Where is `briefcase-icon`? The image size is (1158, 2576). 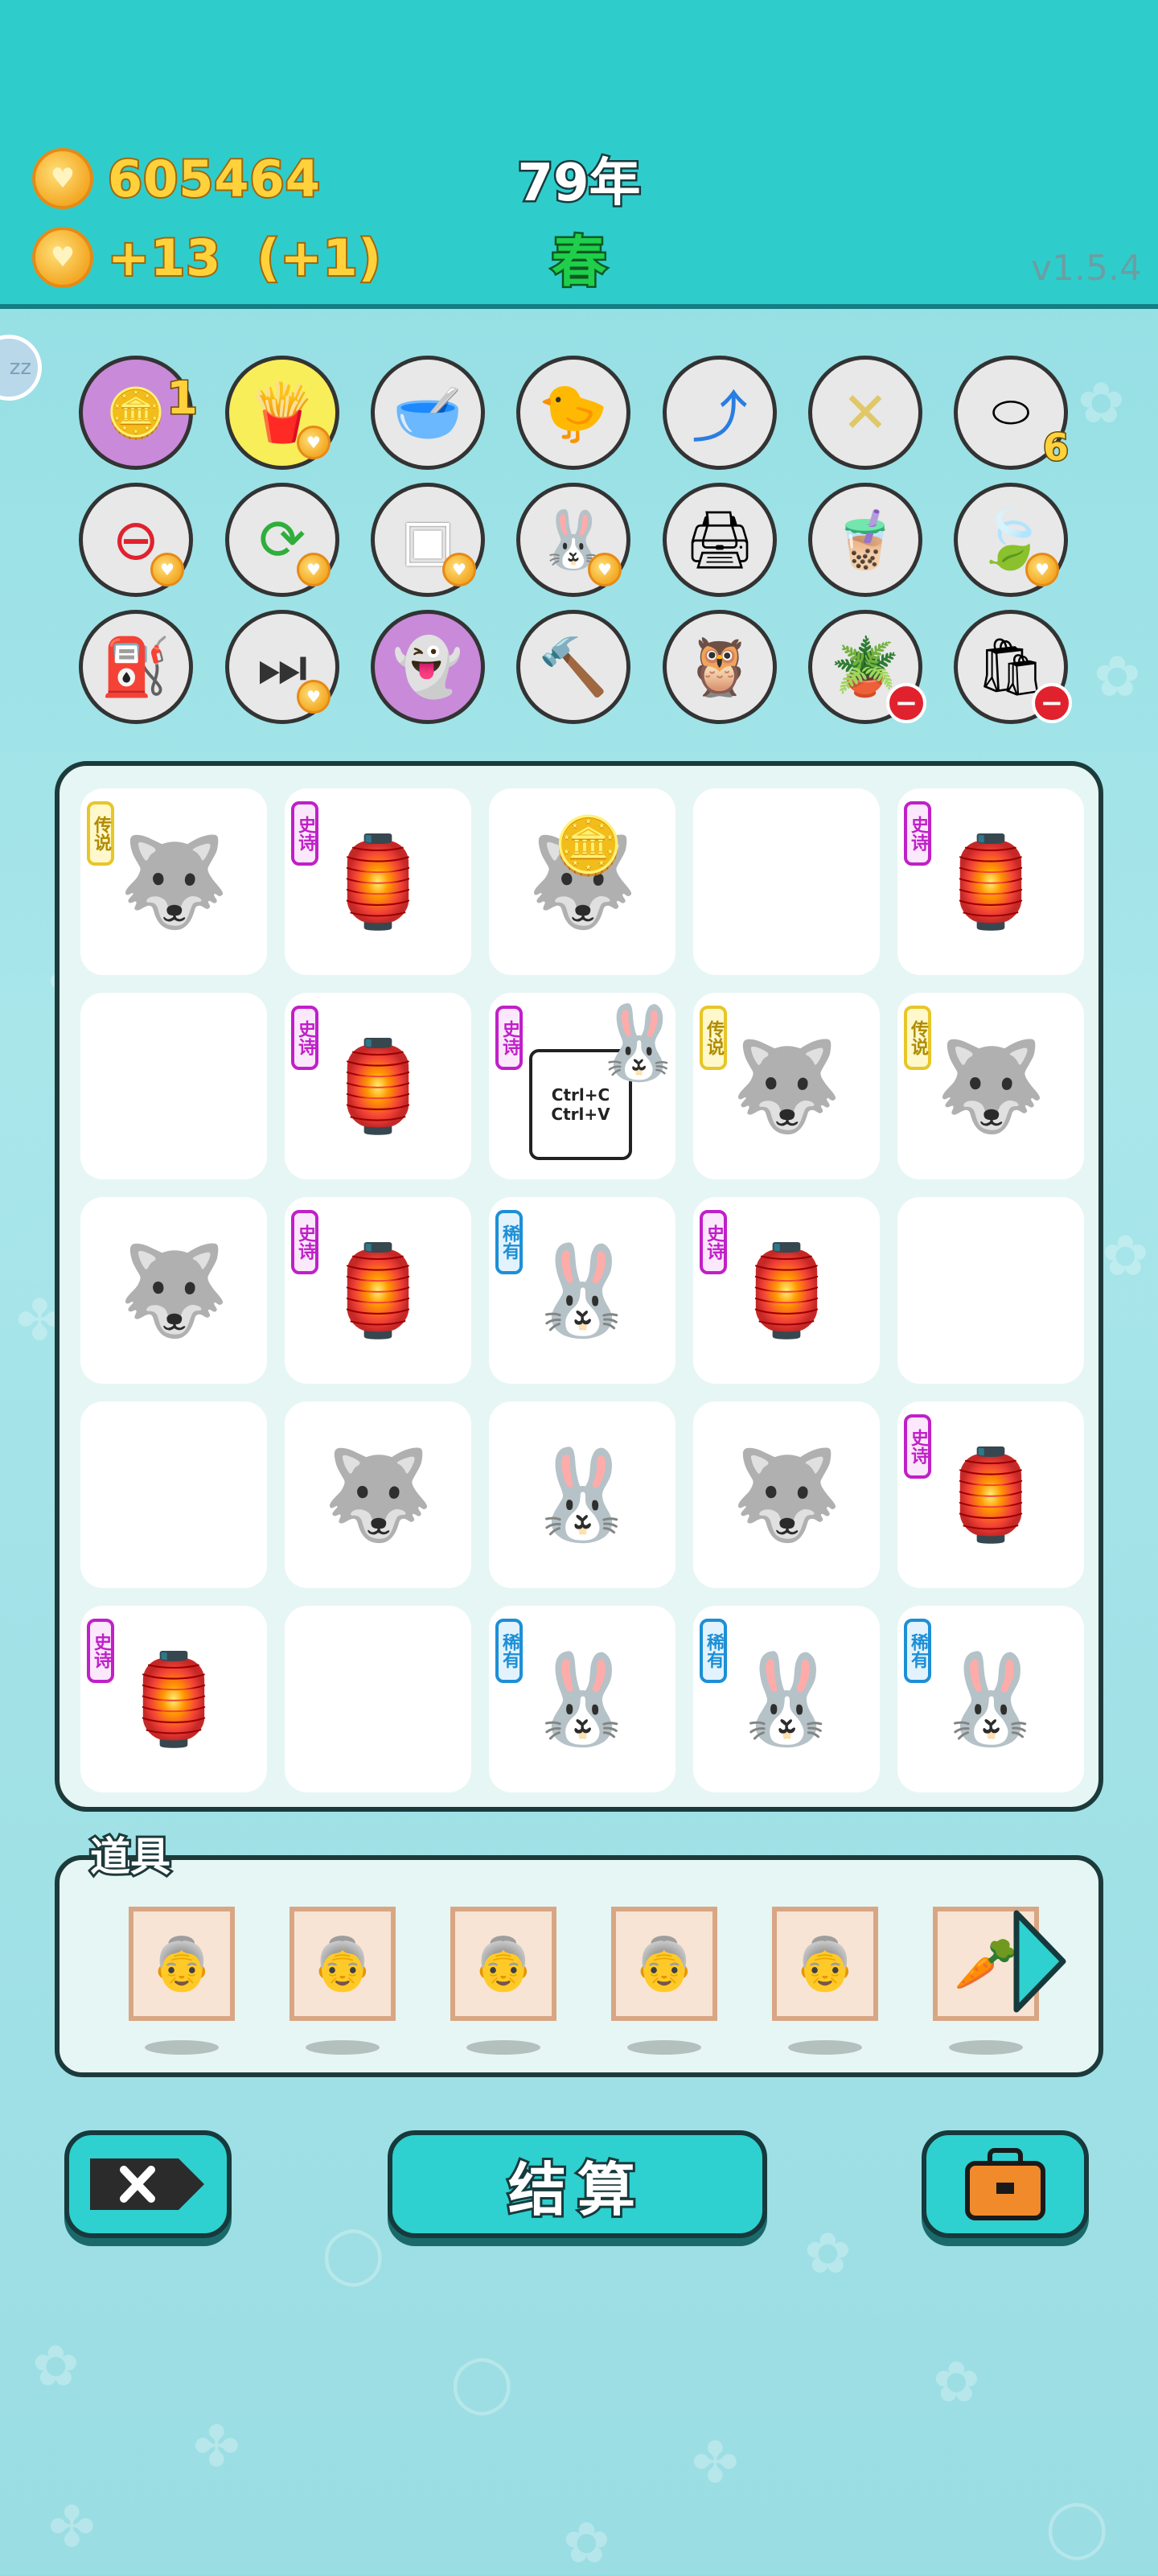 briefcase-icon is located at coordinates (1005, 2184).